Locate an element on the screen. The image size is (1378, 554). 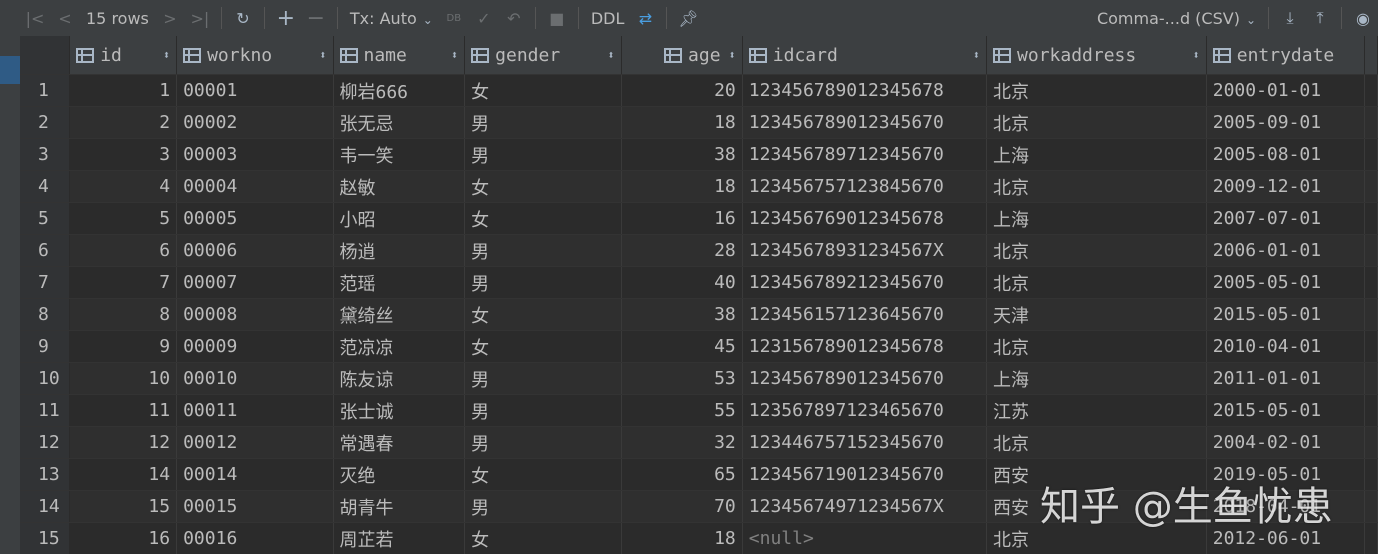
cell-age: 70 is located at coordinates (682, 506).